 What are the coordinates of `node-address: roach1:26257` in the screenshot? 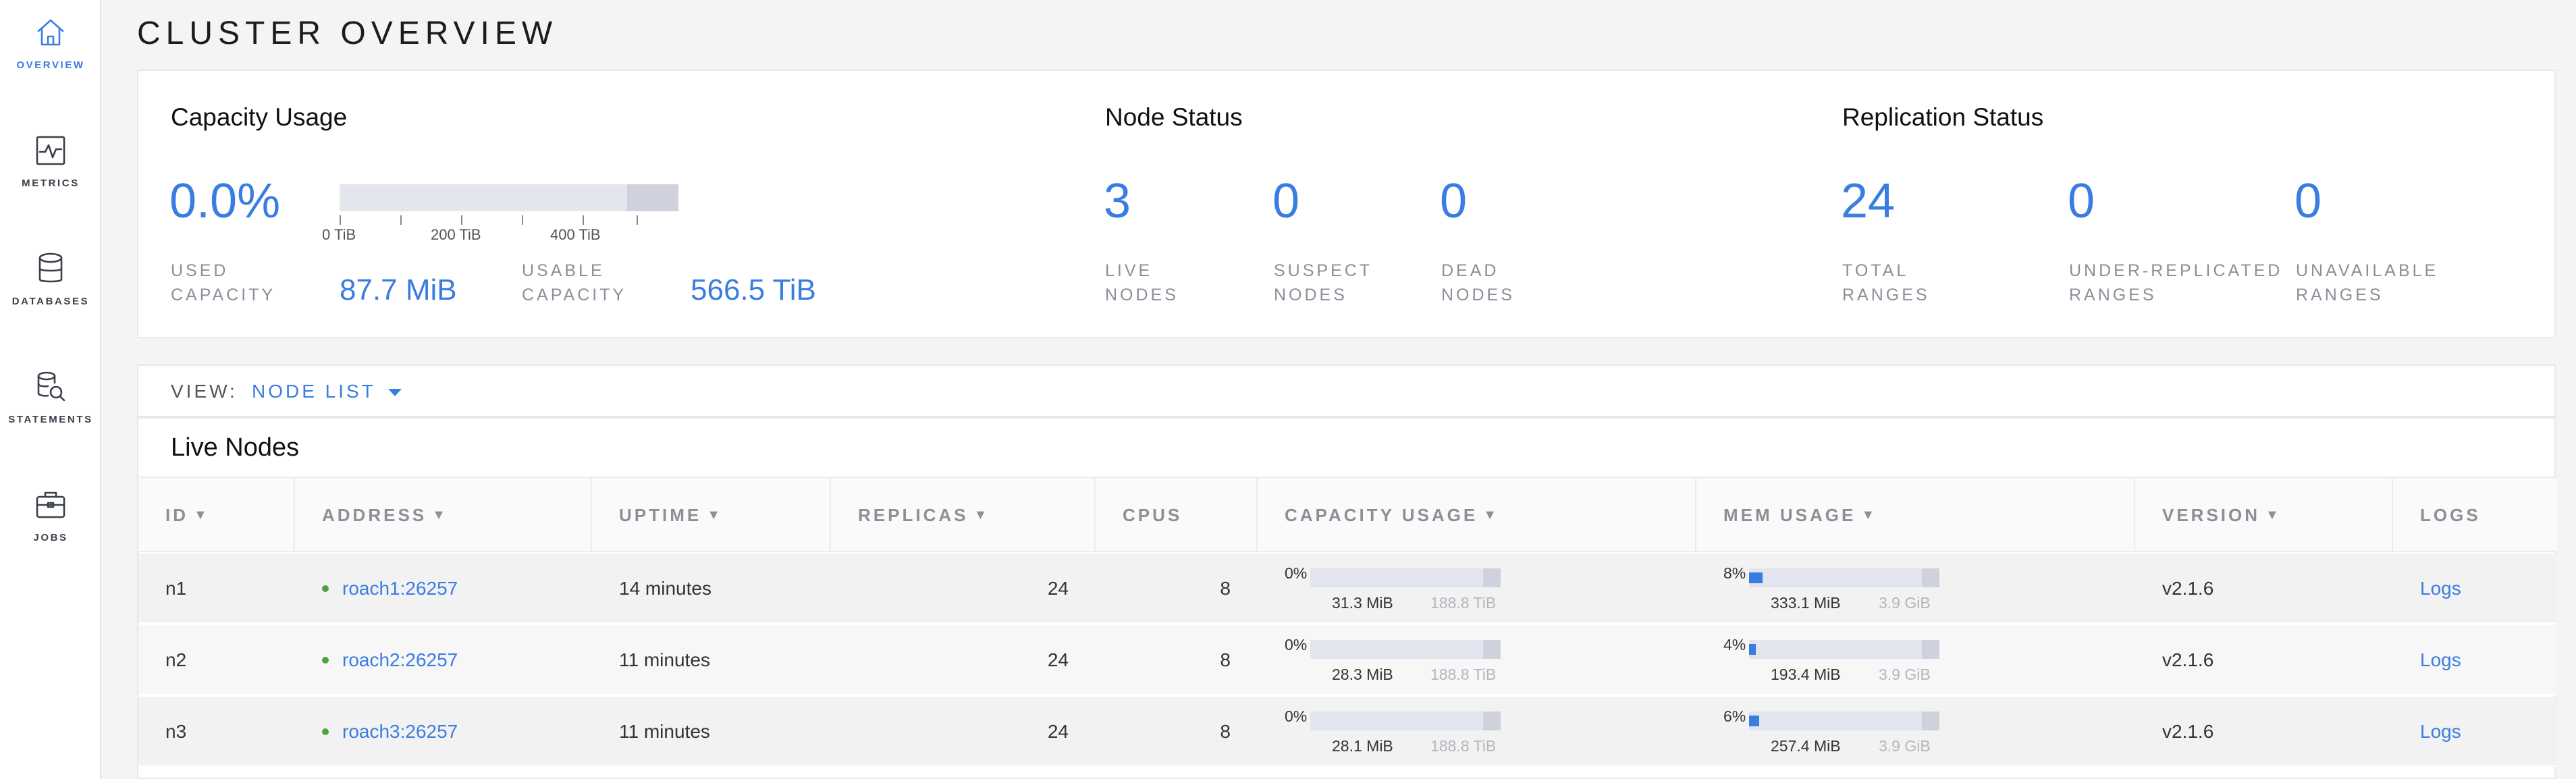 It's located at (390, 589).